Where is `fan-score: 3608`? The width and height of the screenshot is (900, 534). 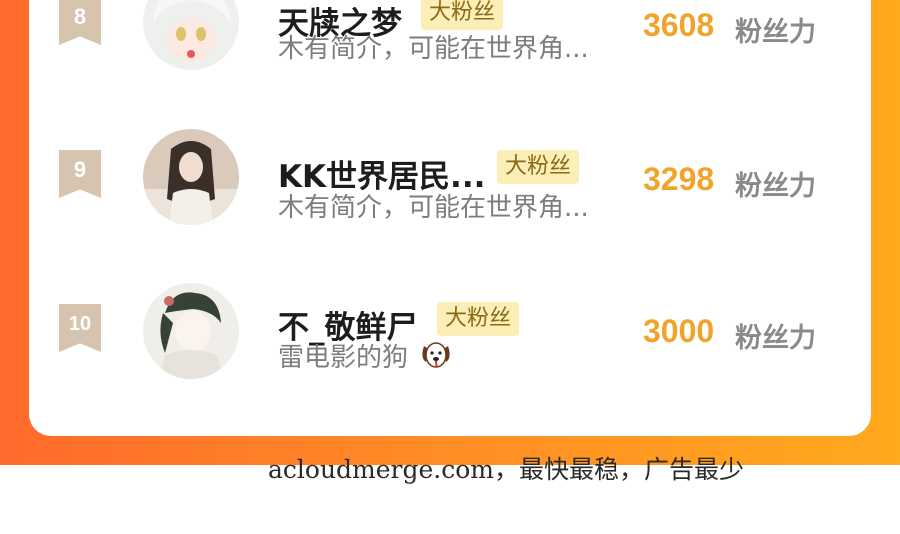 fan-score: 3608 is located at coordinates (679, 25).